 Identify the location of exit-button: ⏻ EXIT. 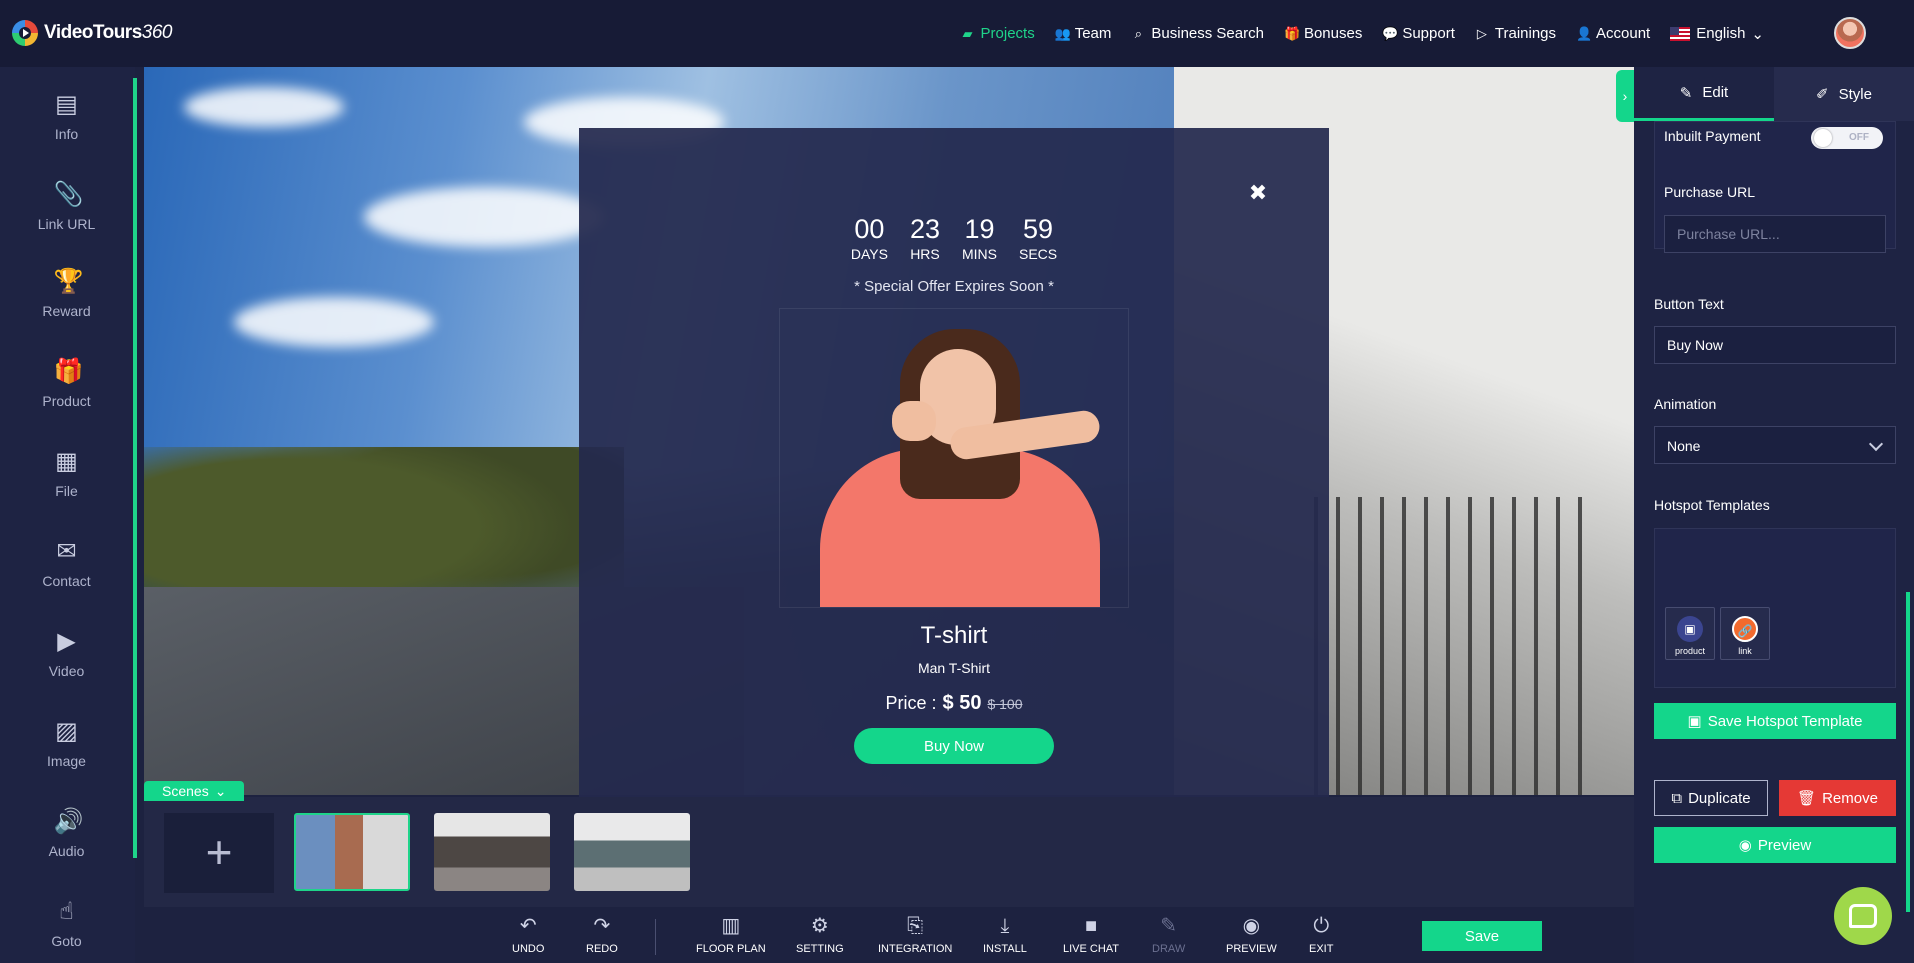
(1321, 935).